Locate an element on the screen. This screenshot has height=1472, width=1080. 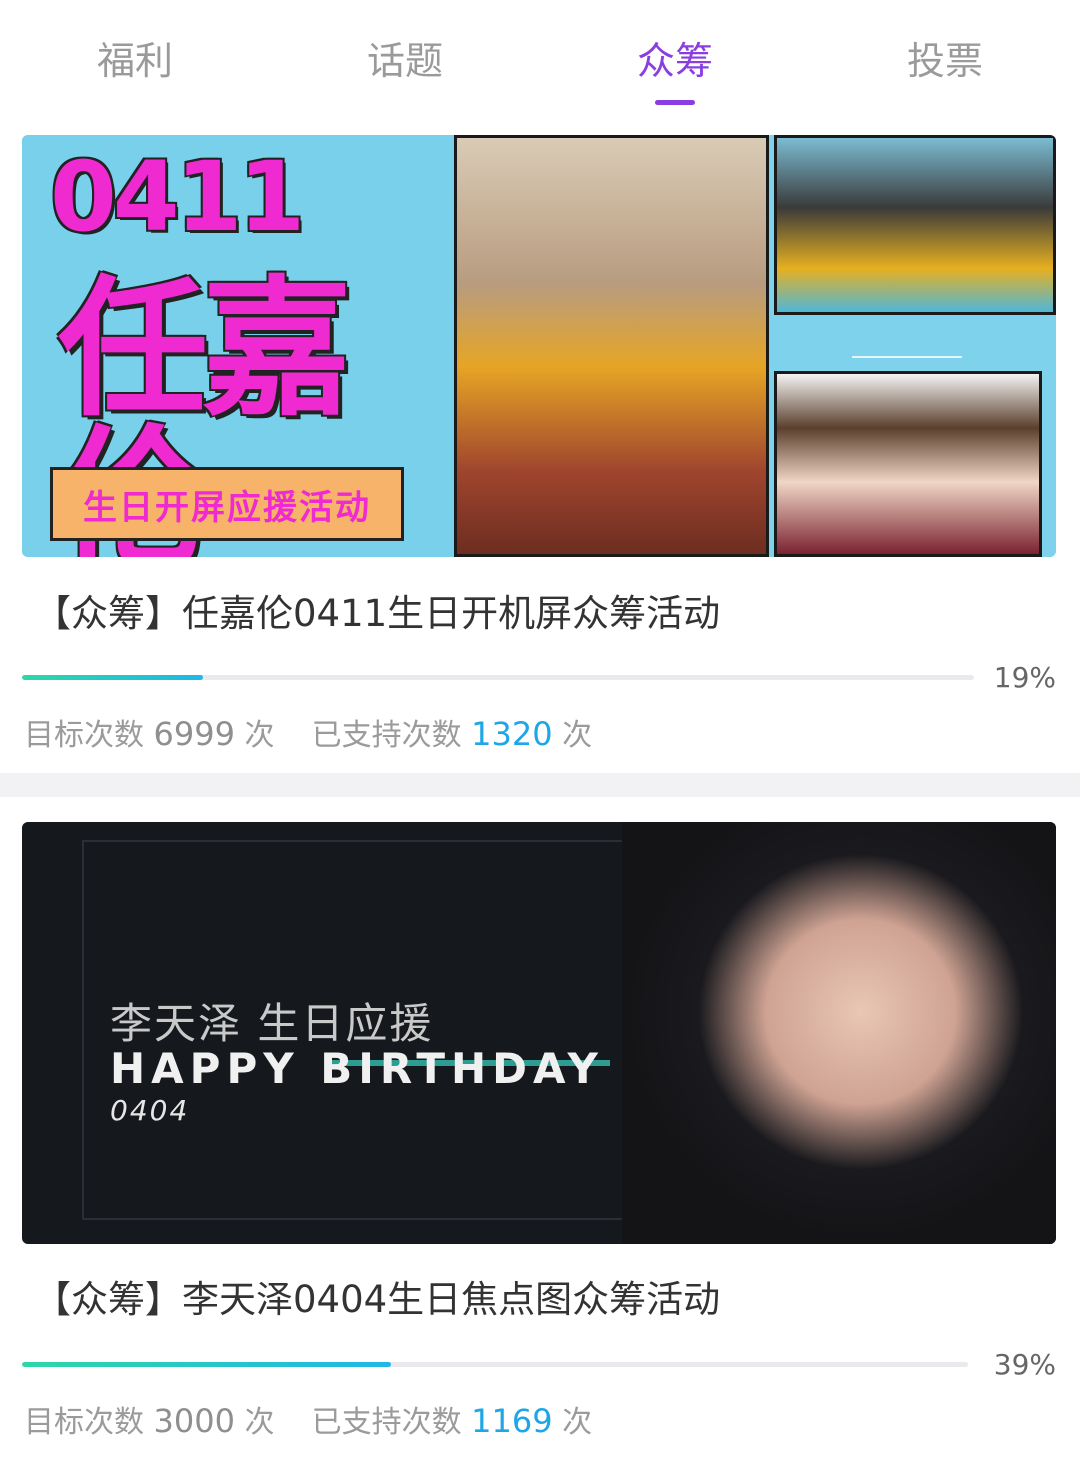
campaign-title: 【众筹】李天泽0404生日焦点图众筹活动 is located at coordinates (377, 1296).